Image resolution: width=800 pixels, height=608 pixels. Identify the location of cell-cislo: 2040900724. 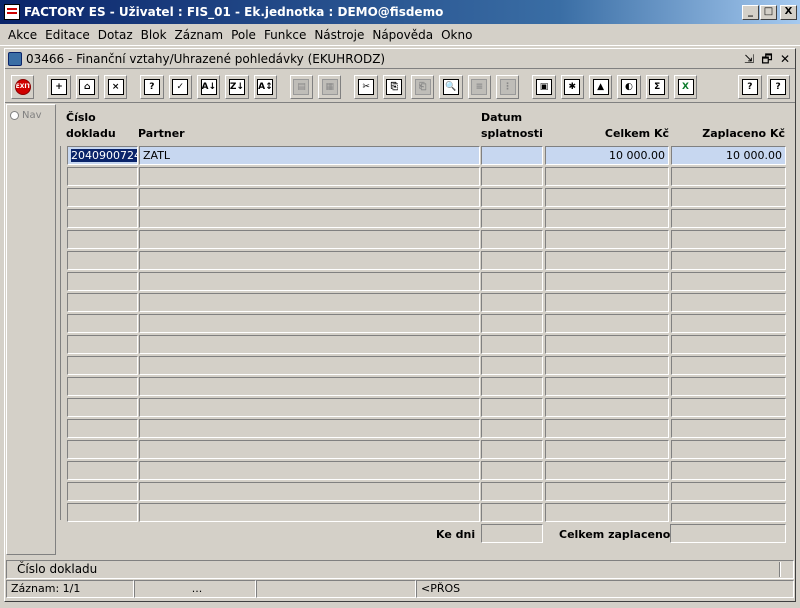
(102, 155).